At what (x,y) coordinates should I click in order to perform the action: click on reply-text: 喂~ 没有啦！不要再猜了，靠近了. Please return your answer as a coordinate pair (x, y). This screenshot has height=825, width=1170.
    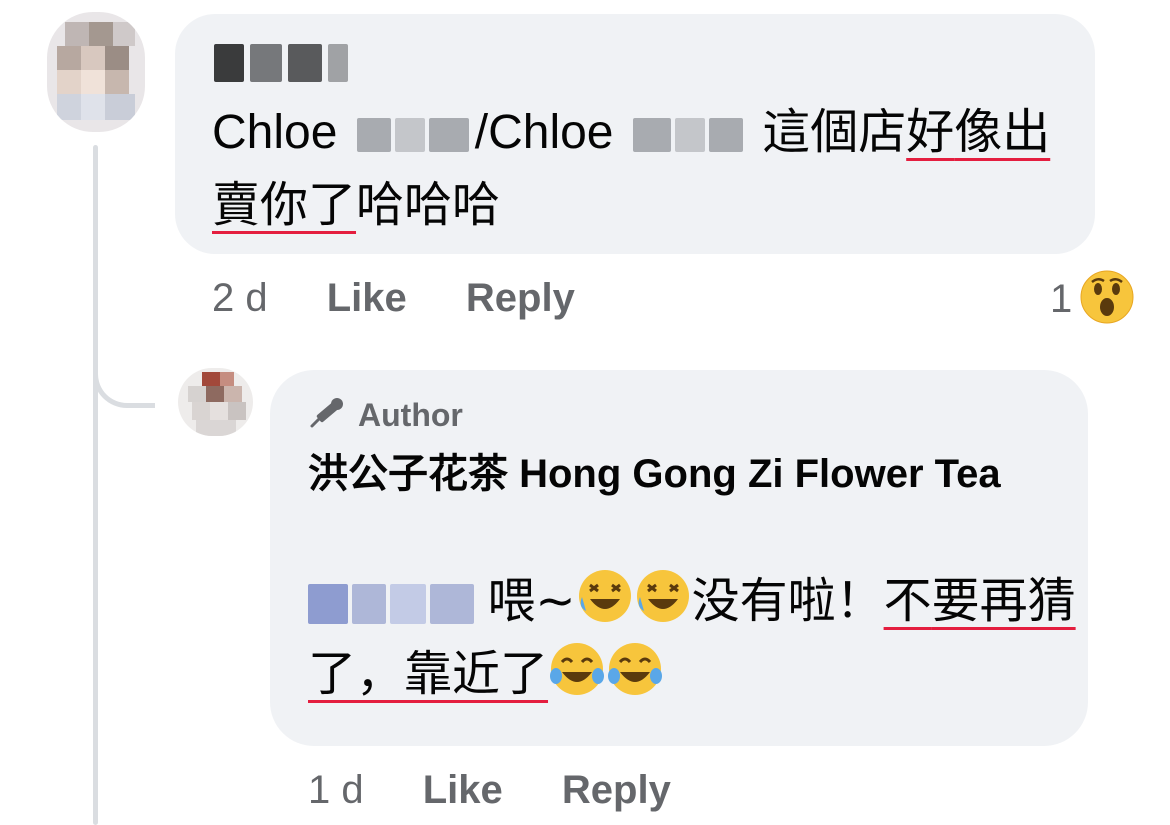
    Looking at the image, I should click on (693, 638).